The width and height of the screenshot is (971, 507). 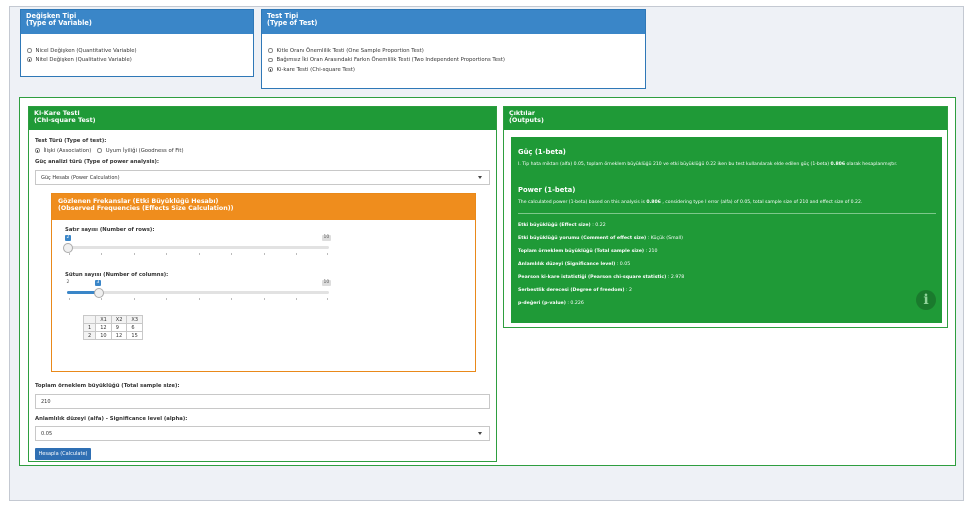 I want to click on rows-slider-track, so click(x=198, y=247).